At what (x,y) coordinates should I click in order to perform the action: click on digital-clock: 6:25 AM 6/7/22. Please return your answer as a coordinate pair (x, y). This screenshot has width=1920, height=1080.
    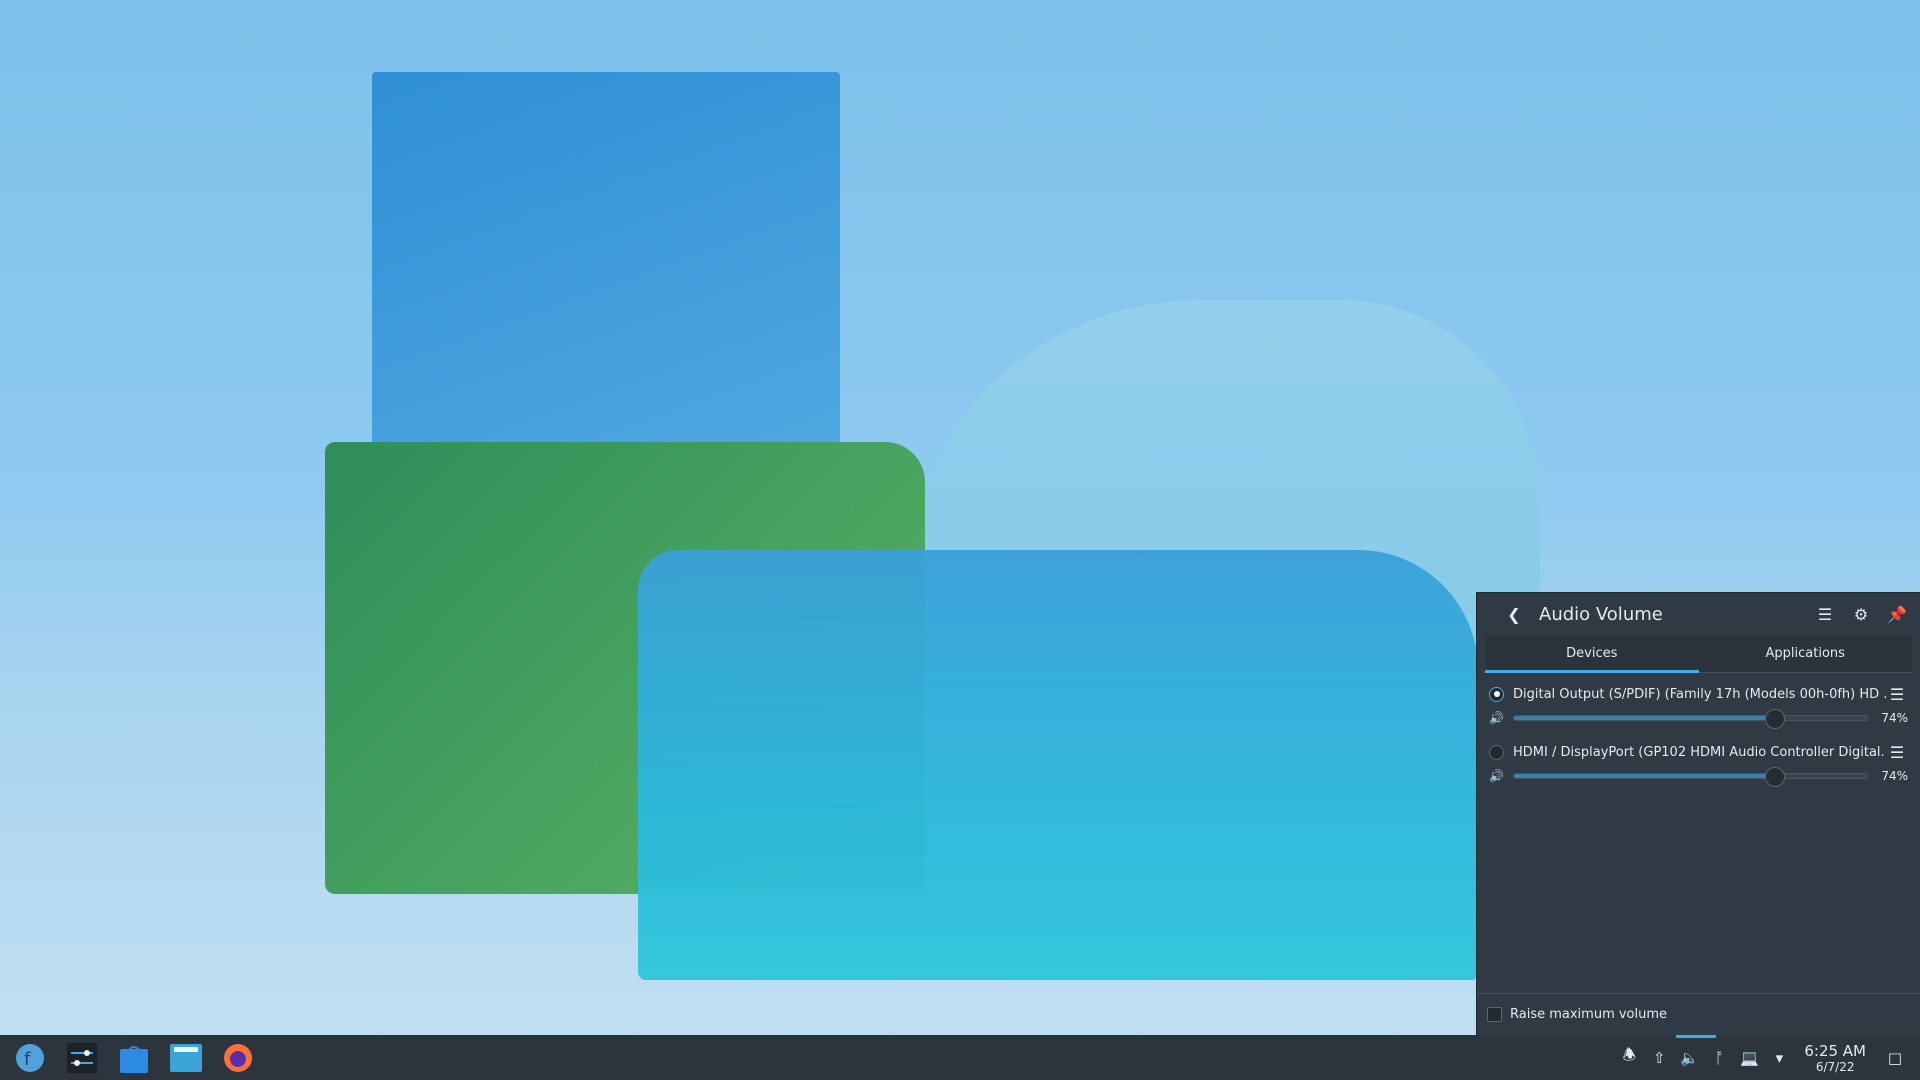
    Looking at the image, I should click on (1835, 1058).